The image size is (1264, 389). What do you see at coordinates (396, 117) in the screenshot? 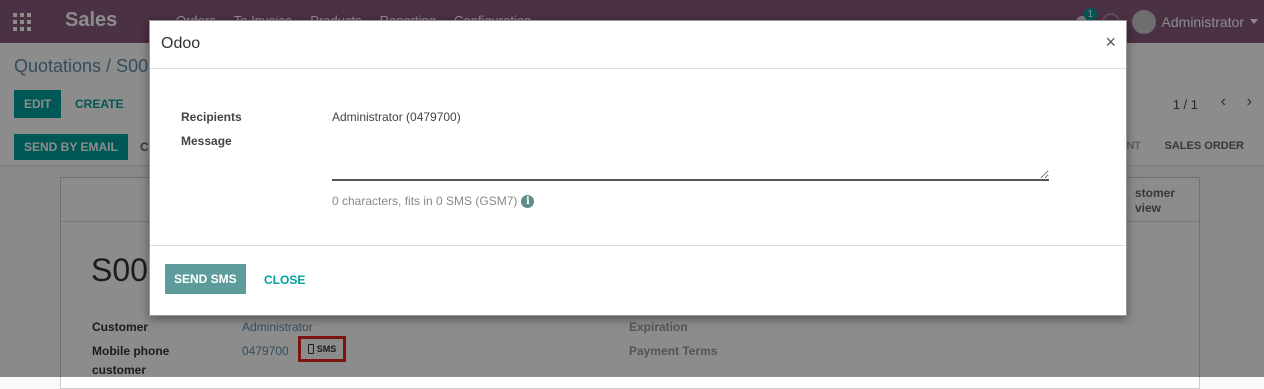
I see `recipients-value: Administrator (0479700)` at bounding box center [396, 117].